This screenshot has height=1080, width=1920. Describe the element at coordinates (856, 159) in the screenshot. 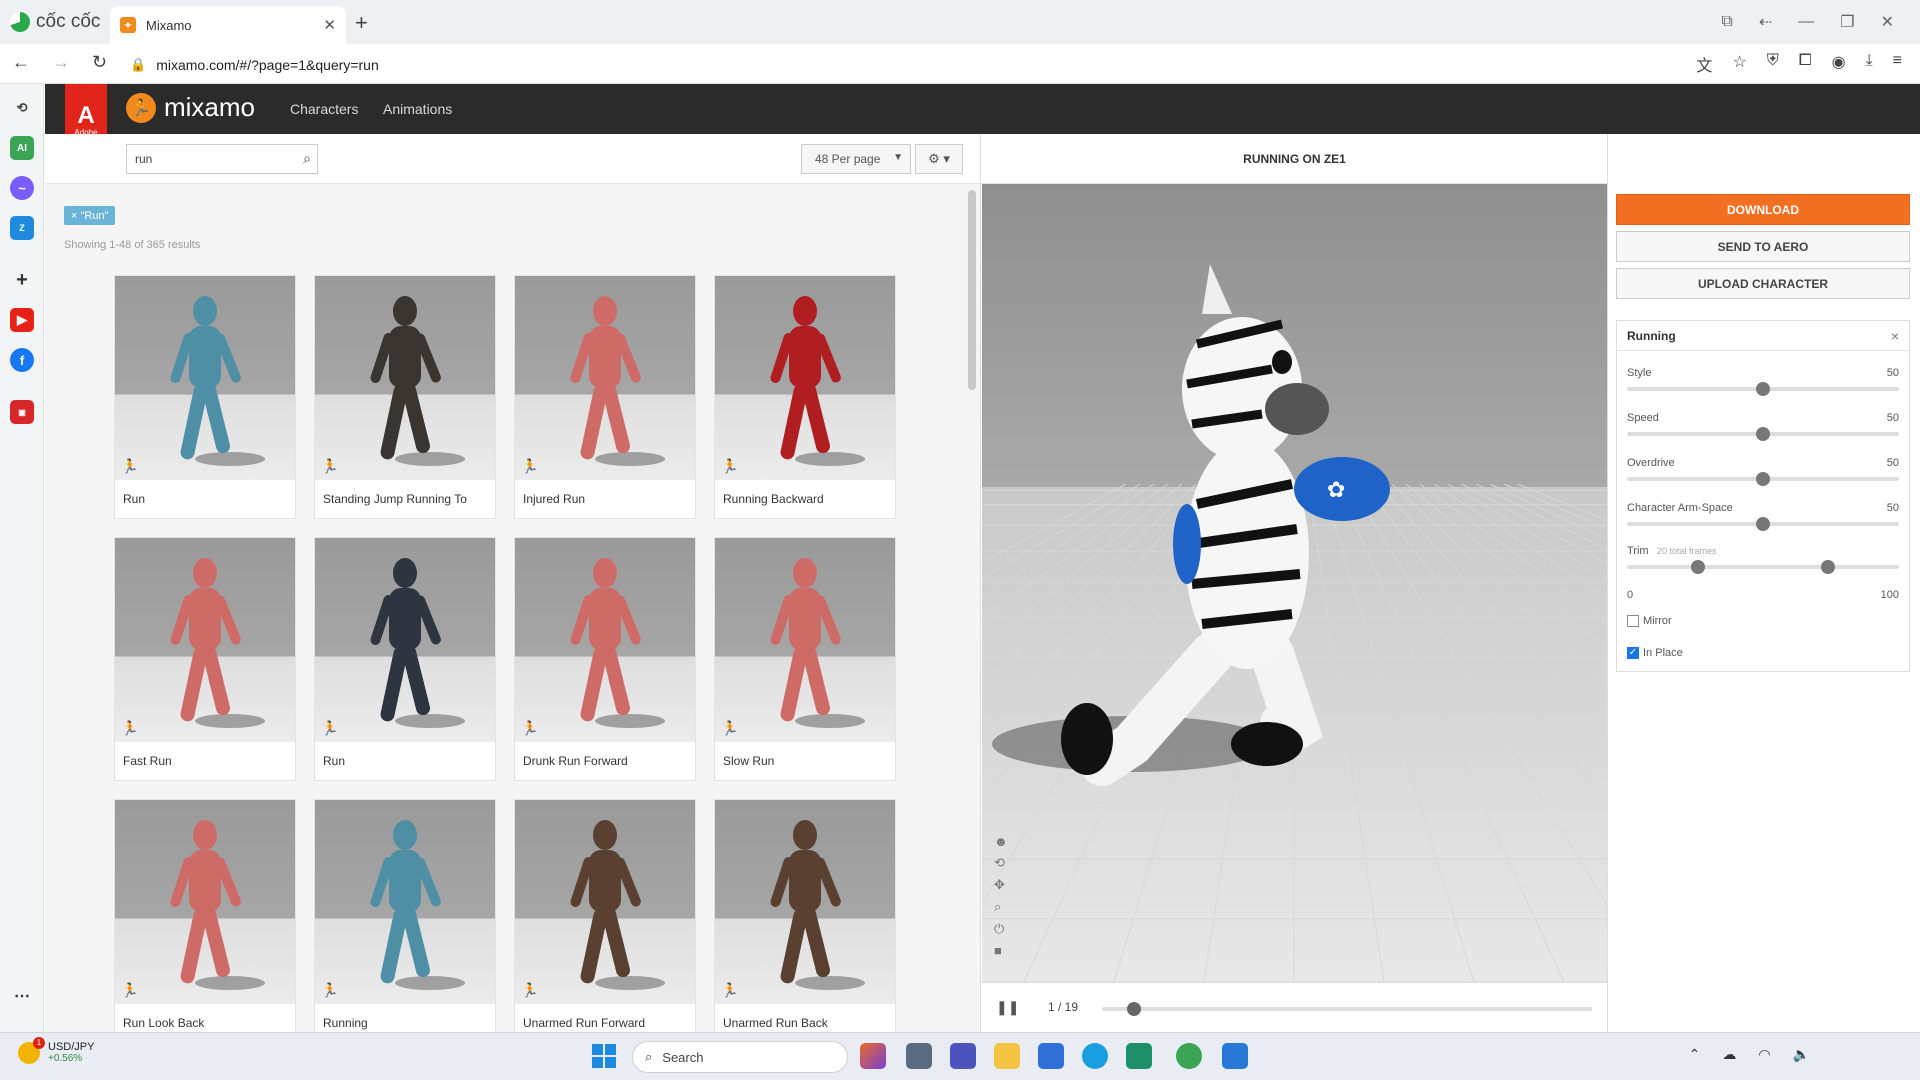

I see `per-page-select: 48 Per page ▼` at that location.